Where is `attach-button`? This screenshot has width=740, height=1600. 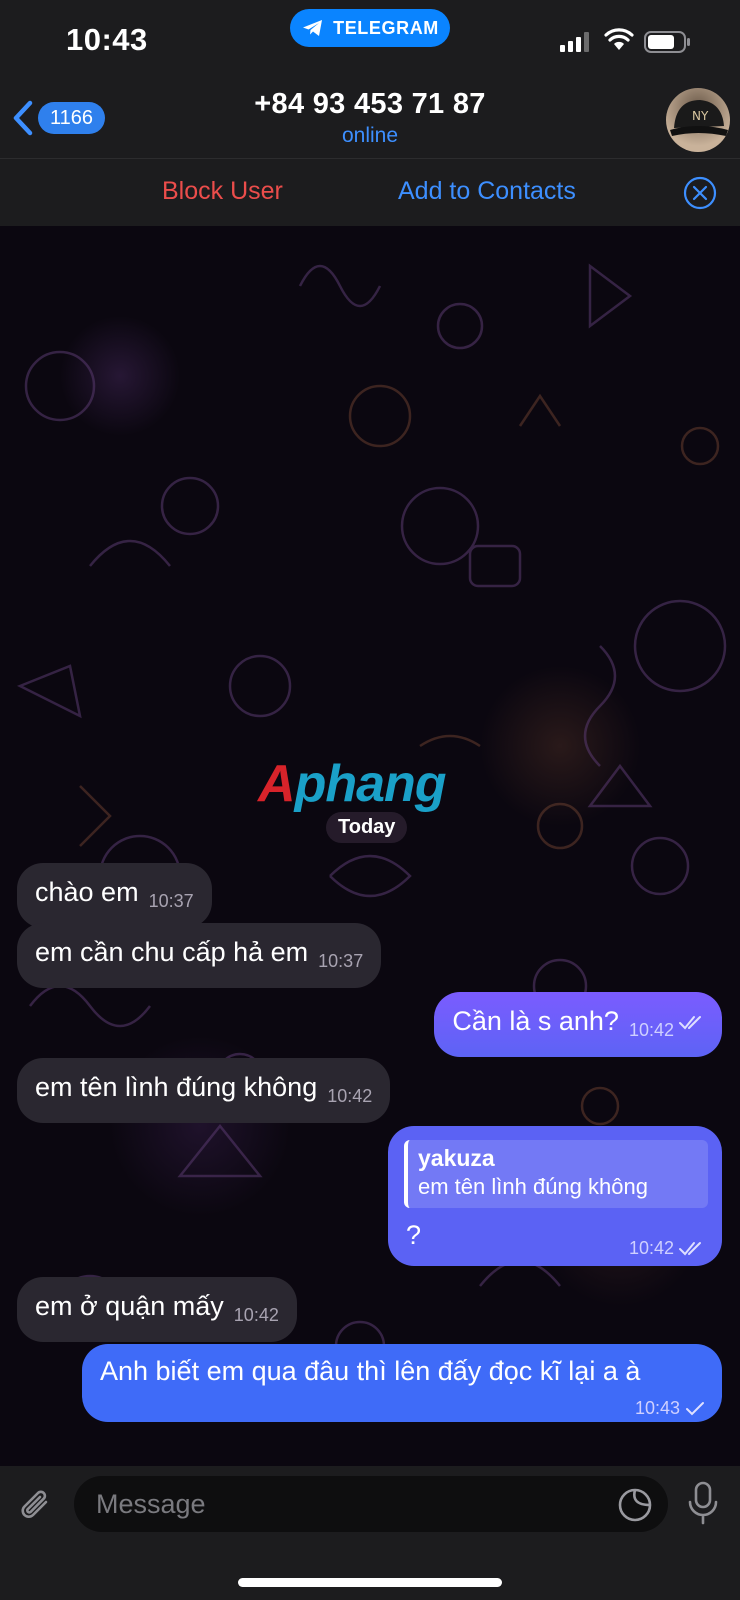
attach-button is located at coordinates (36, 1508).